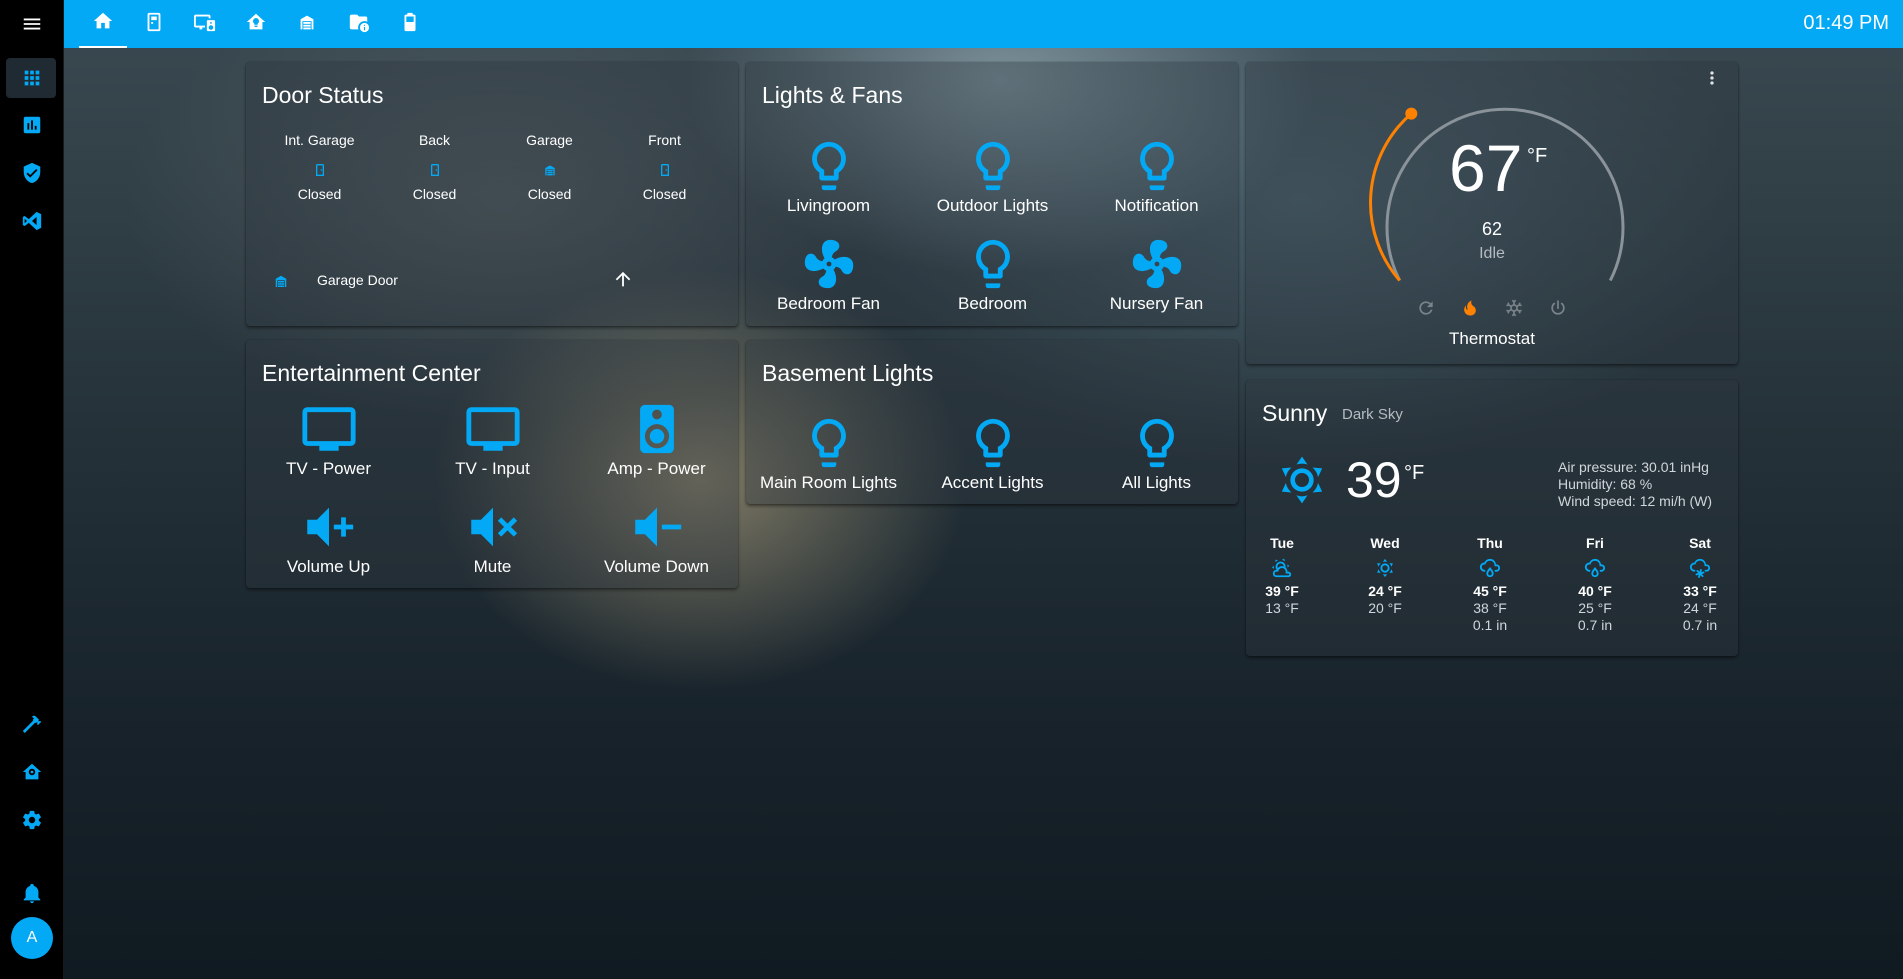  I want to click on mode-heat-button, so click(1472, 310).